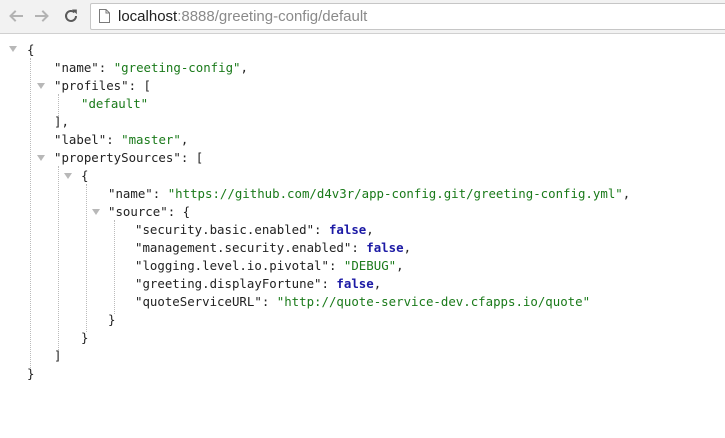 This screenshot has height=438, width=725. I want to click on json-line: ],, so click(61, 121).